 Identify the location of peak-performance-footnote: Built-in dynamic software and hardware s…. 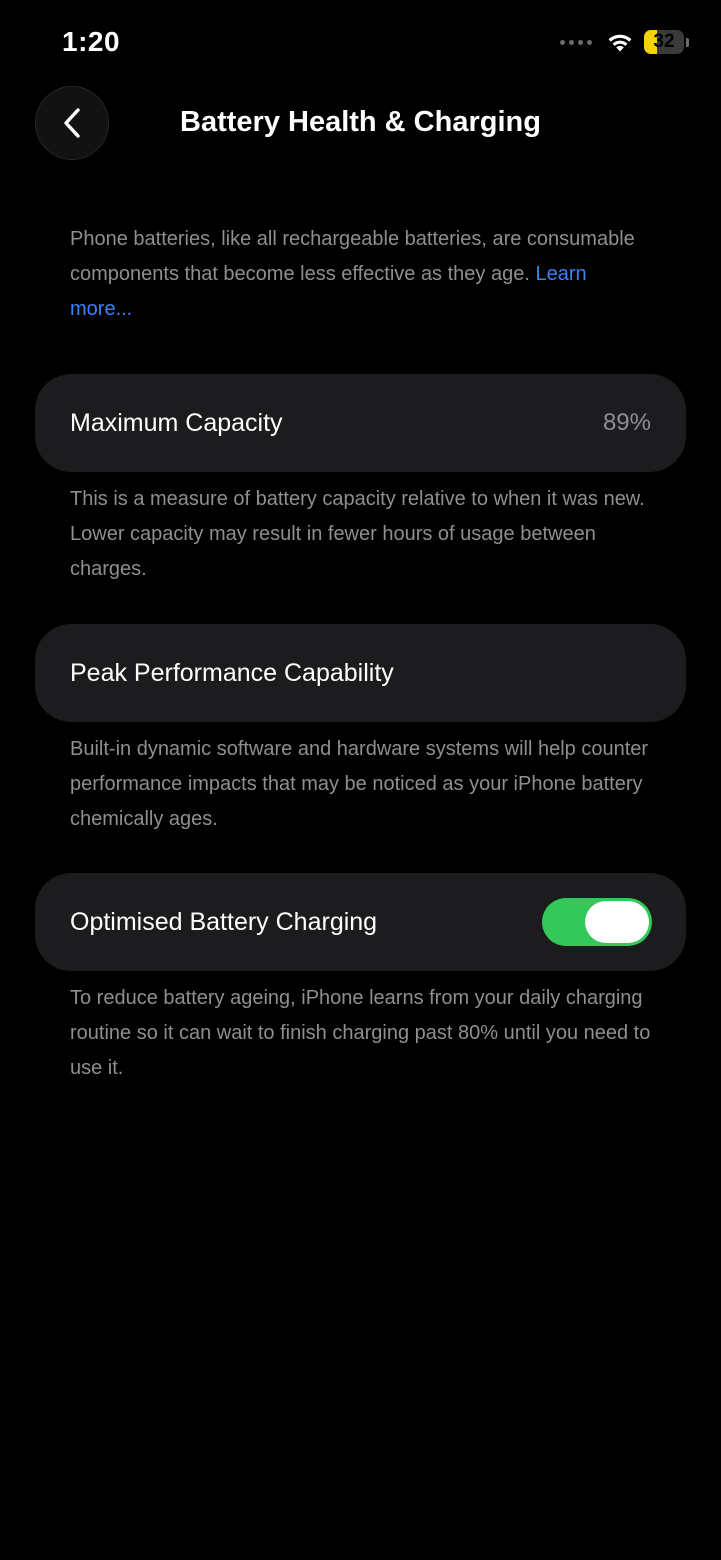
(359, 784).